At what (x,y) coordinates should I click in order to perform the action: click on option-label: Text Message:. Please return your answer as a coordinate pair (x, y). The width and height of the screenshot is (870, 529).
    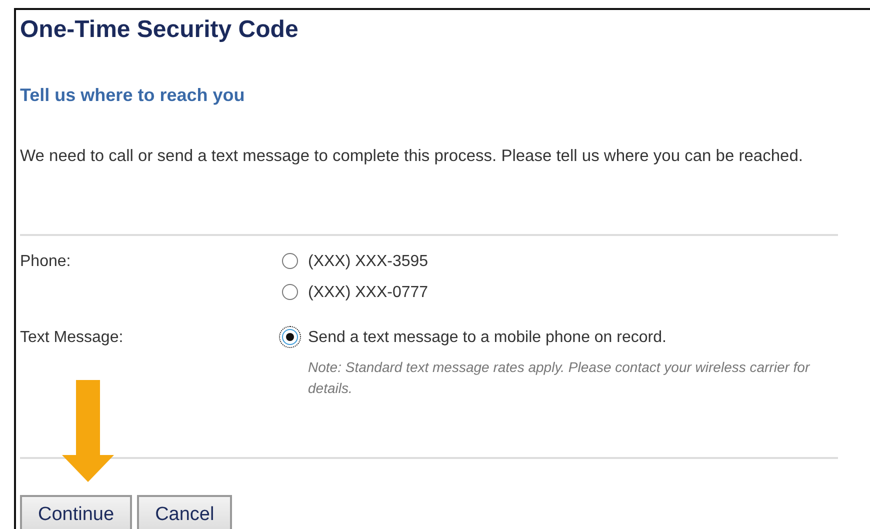
    Looking at the image, I should click on (72, 337).